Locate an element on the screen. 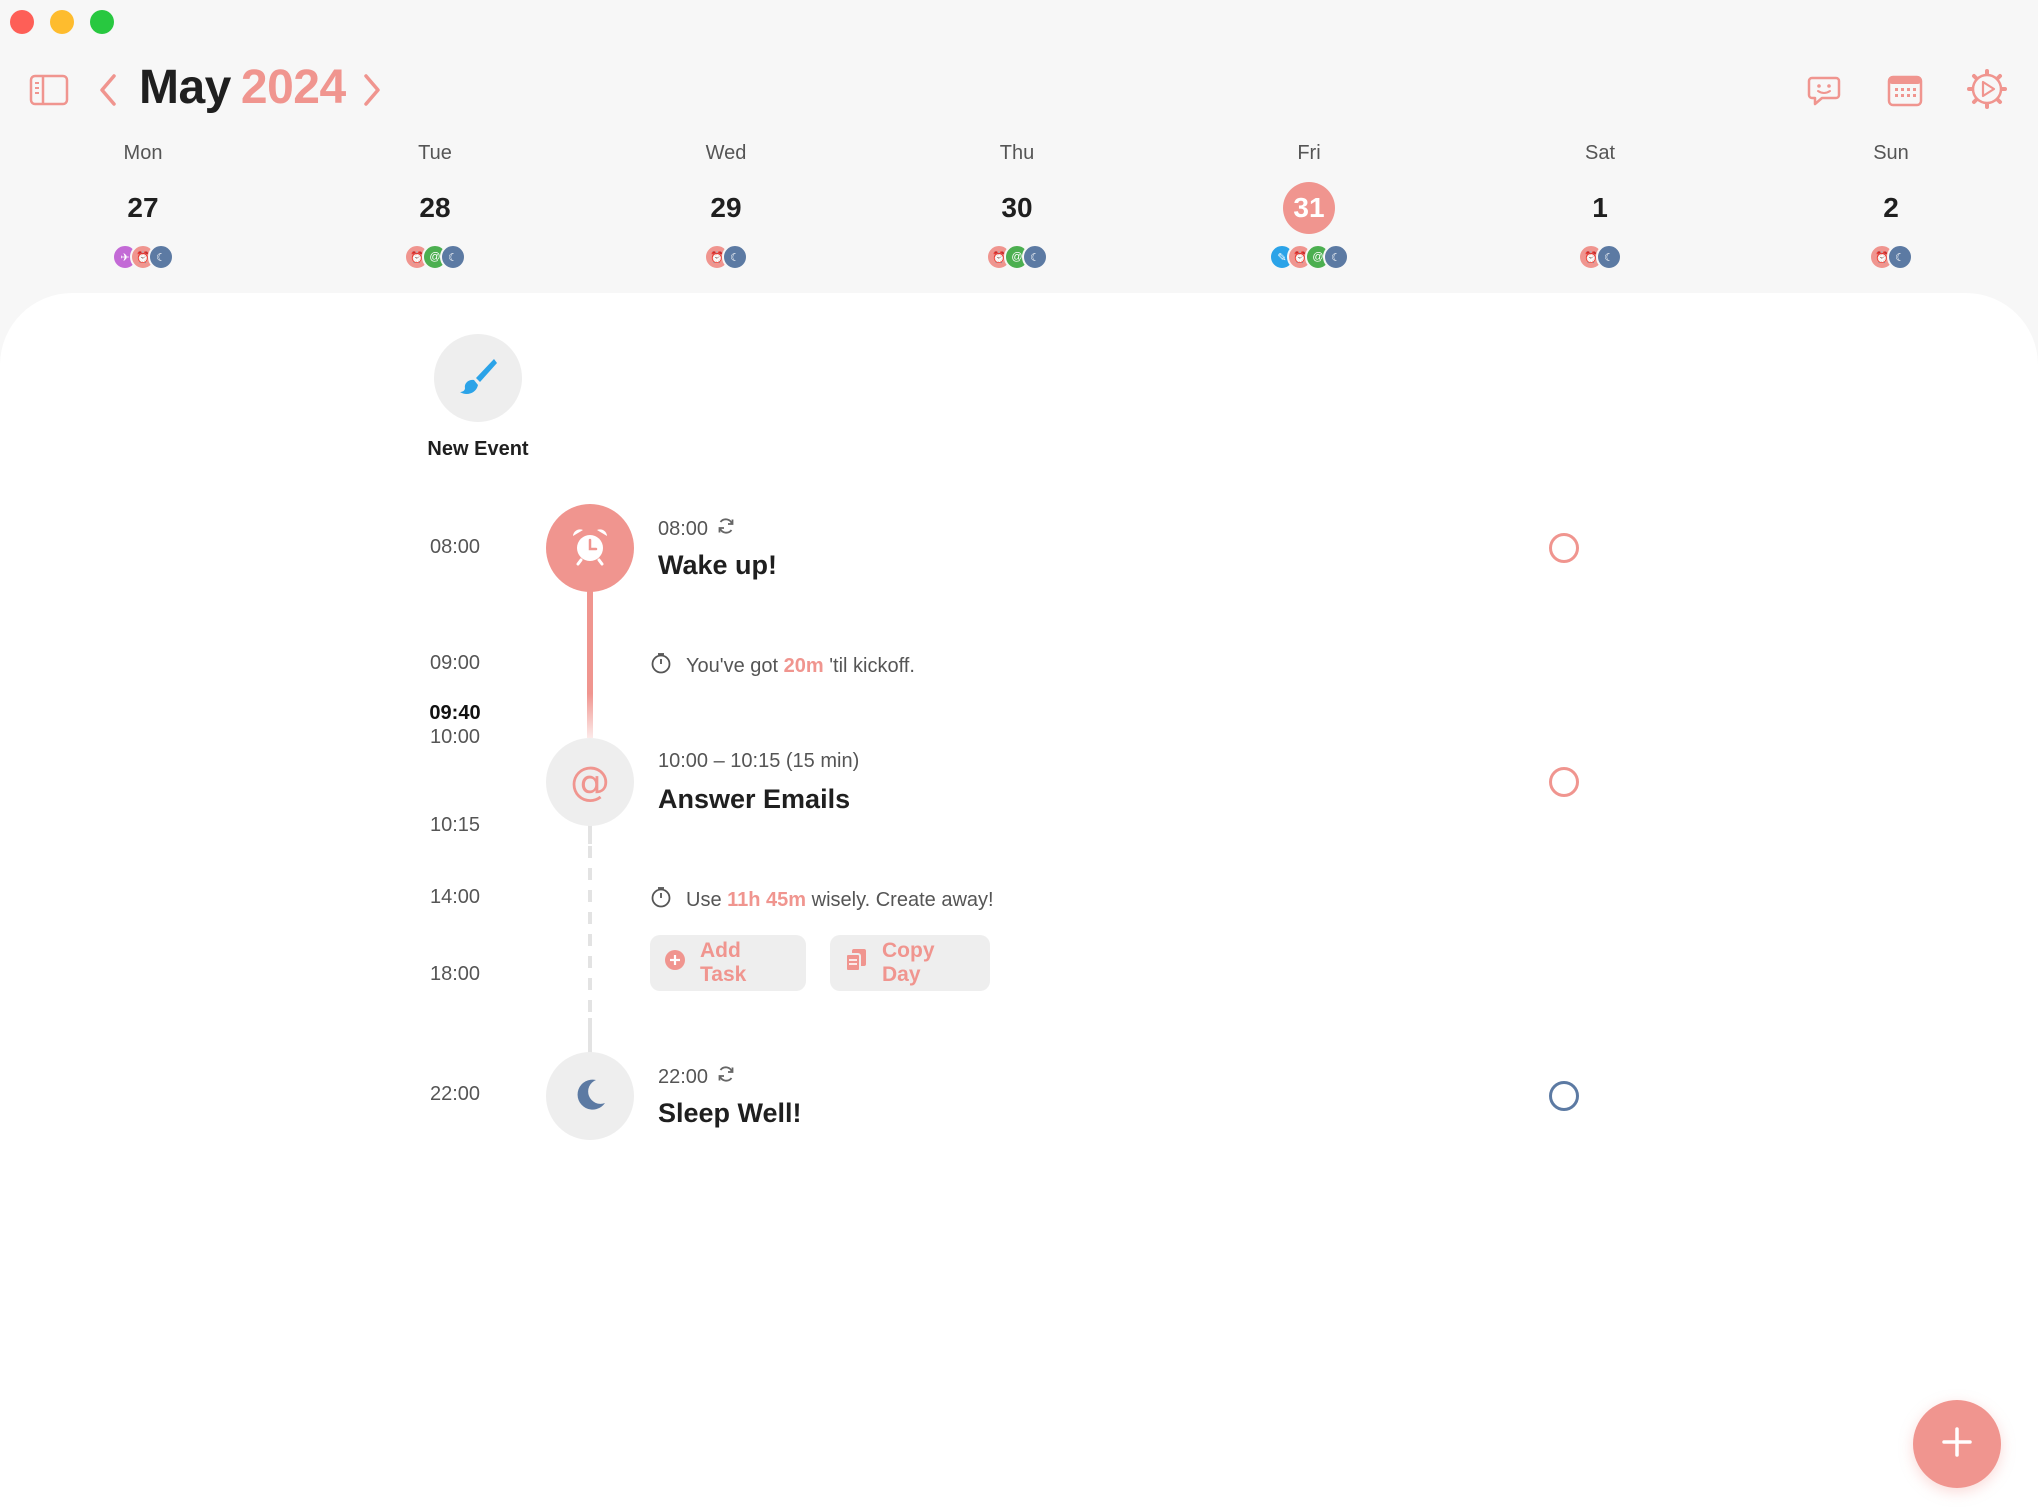  sleep-event-icon is located at coordinates (590, 1096).